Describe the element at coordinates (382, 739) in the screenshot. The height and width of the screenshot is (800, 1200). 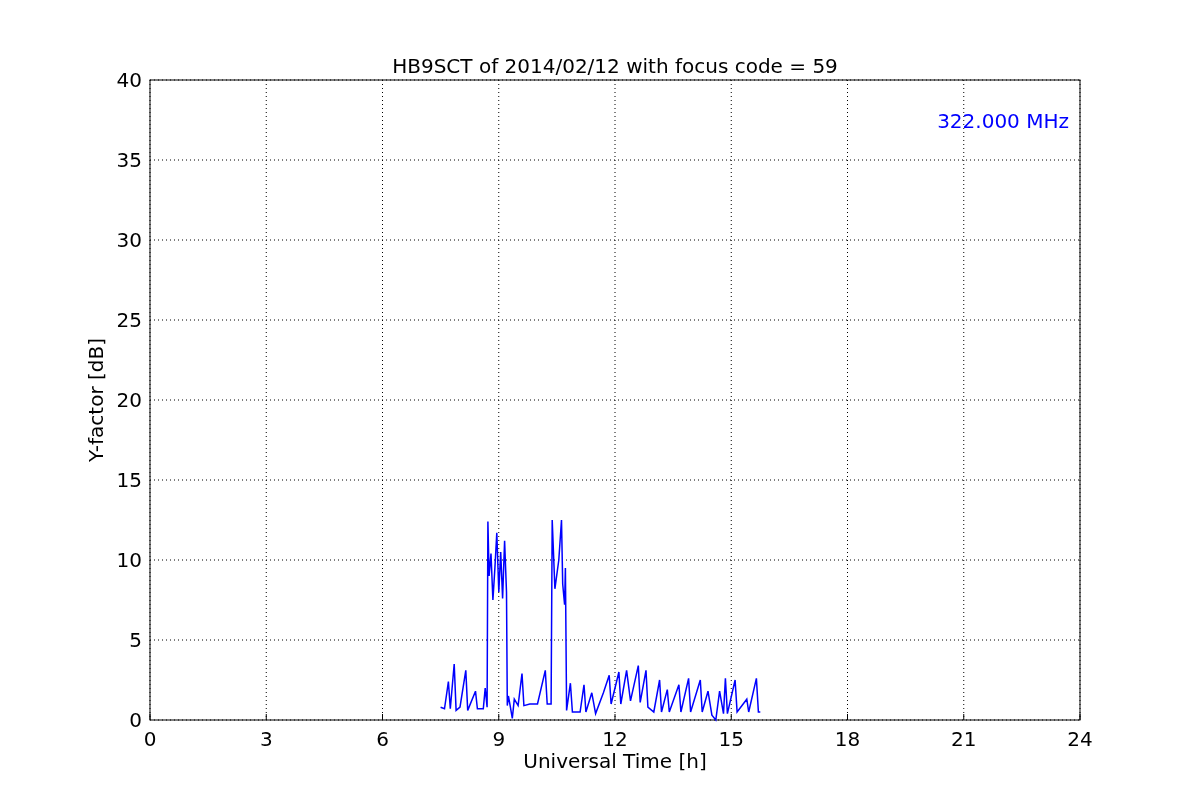
I see `x-tick-label: 6` at that location.